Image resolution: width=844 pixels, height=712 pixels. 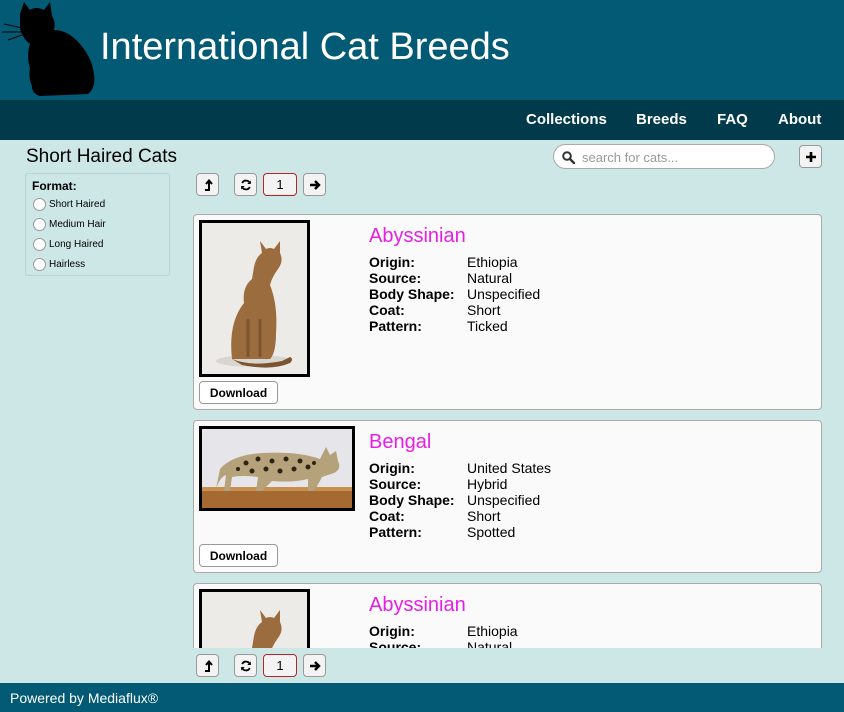 I want to click on filter-option-short-haired: Short Haired, so click(x=69, y=204).